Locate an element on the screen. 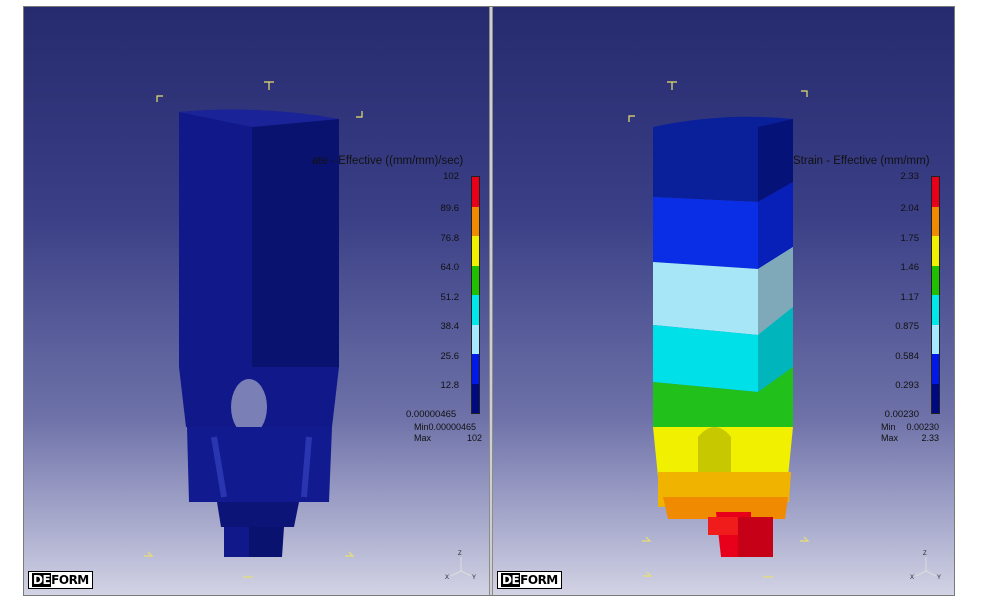  right-min-value: 0.00230 is located at coordinates (922, 427).